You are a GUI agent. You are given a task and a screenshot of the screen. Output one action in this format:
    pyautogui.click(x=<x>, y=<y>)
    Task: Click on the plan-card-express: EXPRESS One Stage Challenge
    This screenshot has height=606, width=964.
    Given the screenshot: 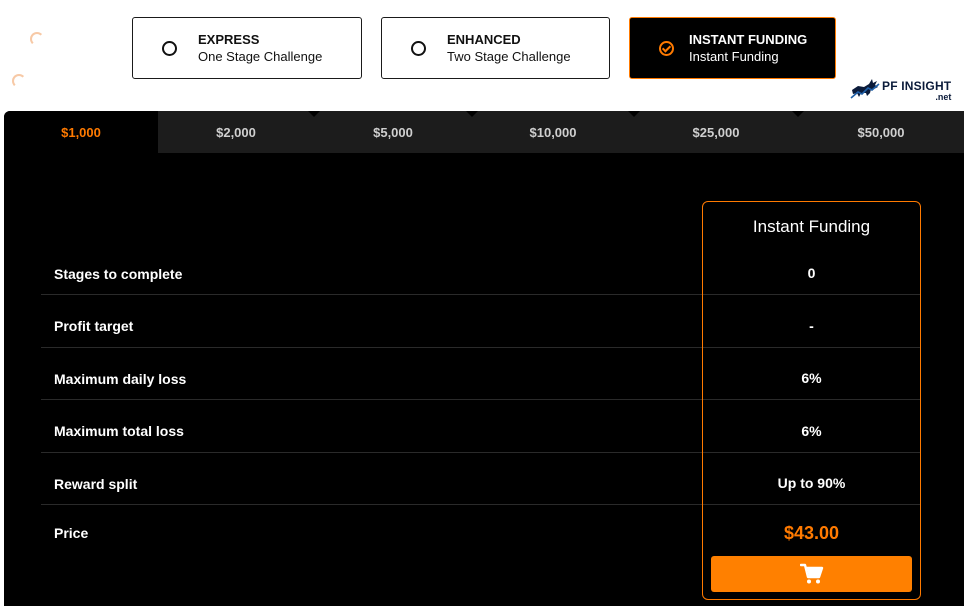 What is the action you would take?
    pyautogui.click(x=247, y=48)
    